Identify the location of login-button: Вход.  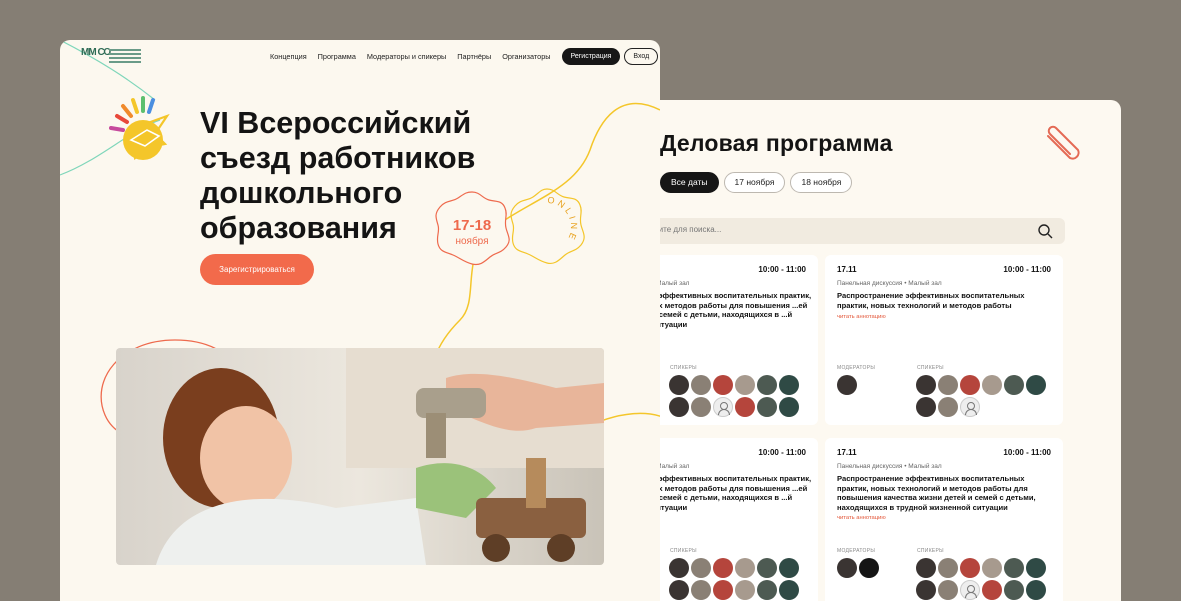
(641, 56).